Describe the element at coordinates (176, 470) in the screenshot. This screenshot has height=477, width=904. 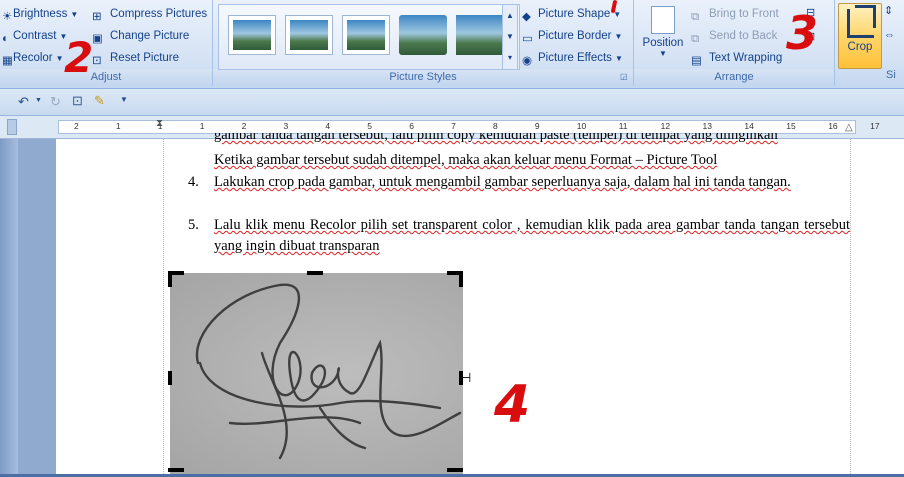
I see `crop-handle-bl` at that location.